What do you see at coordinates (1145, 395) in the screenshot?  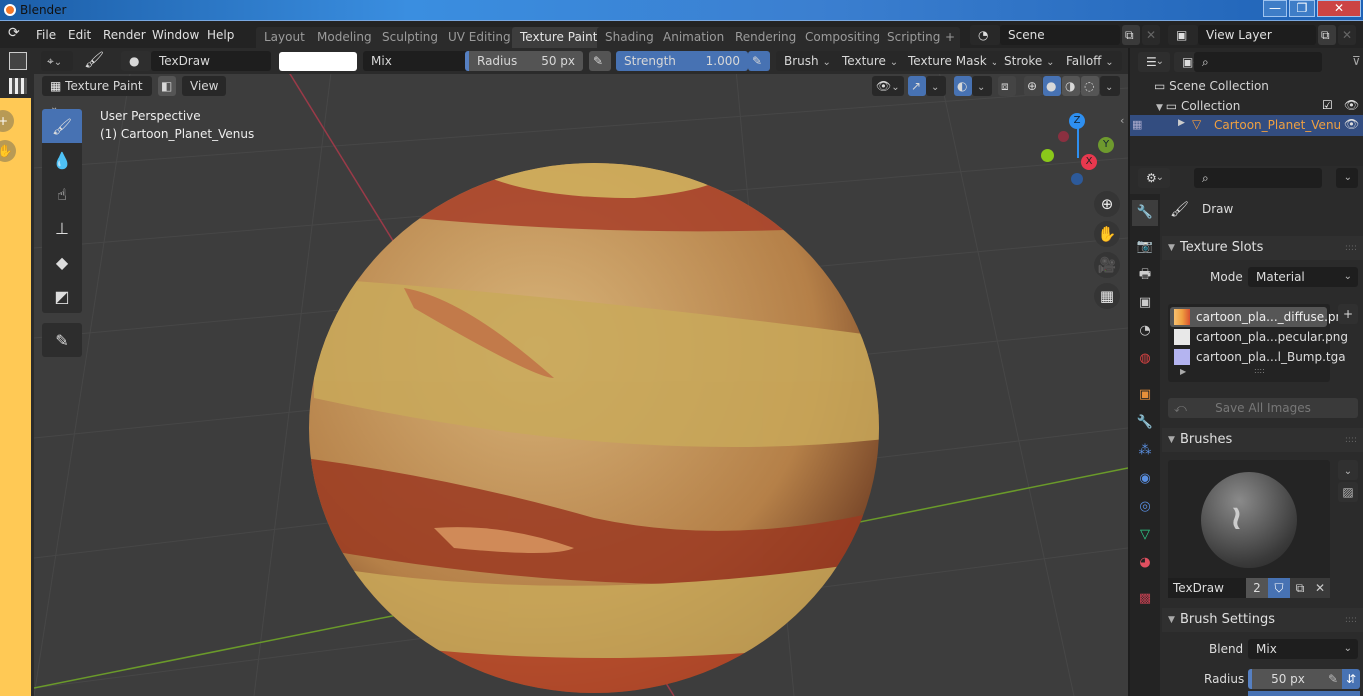 I see `object-tab-icon: ▣` at bounding box center [1145, 395].